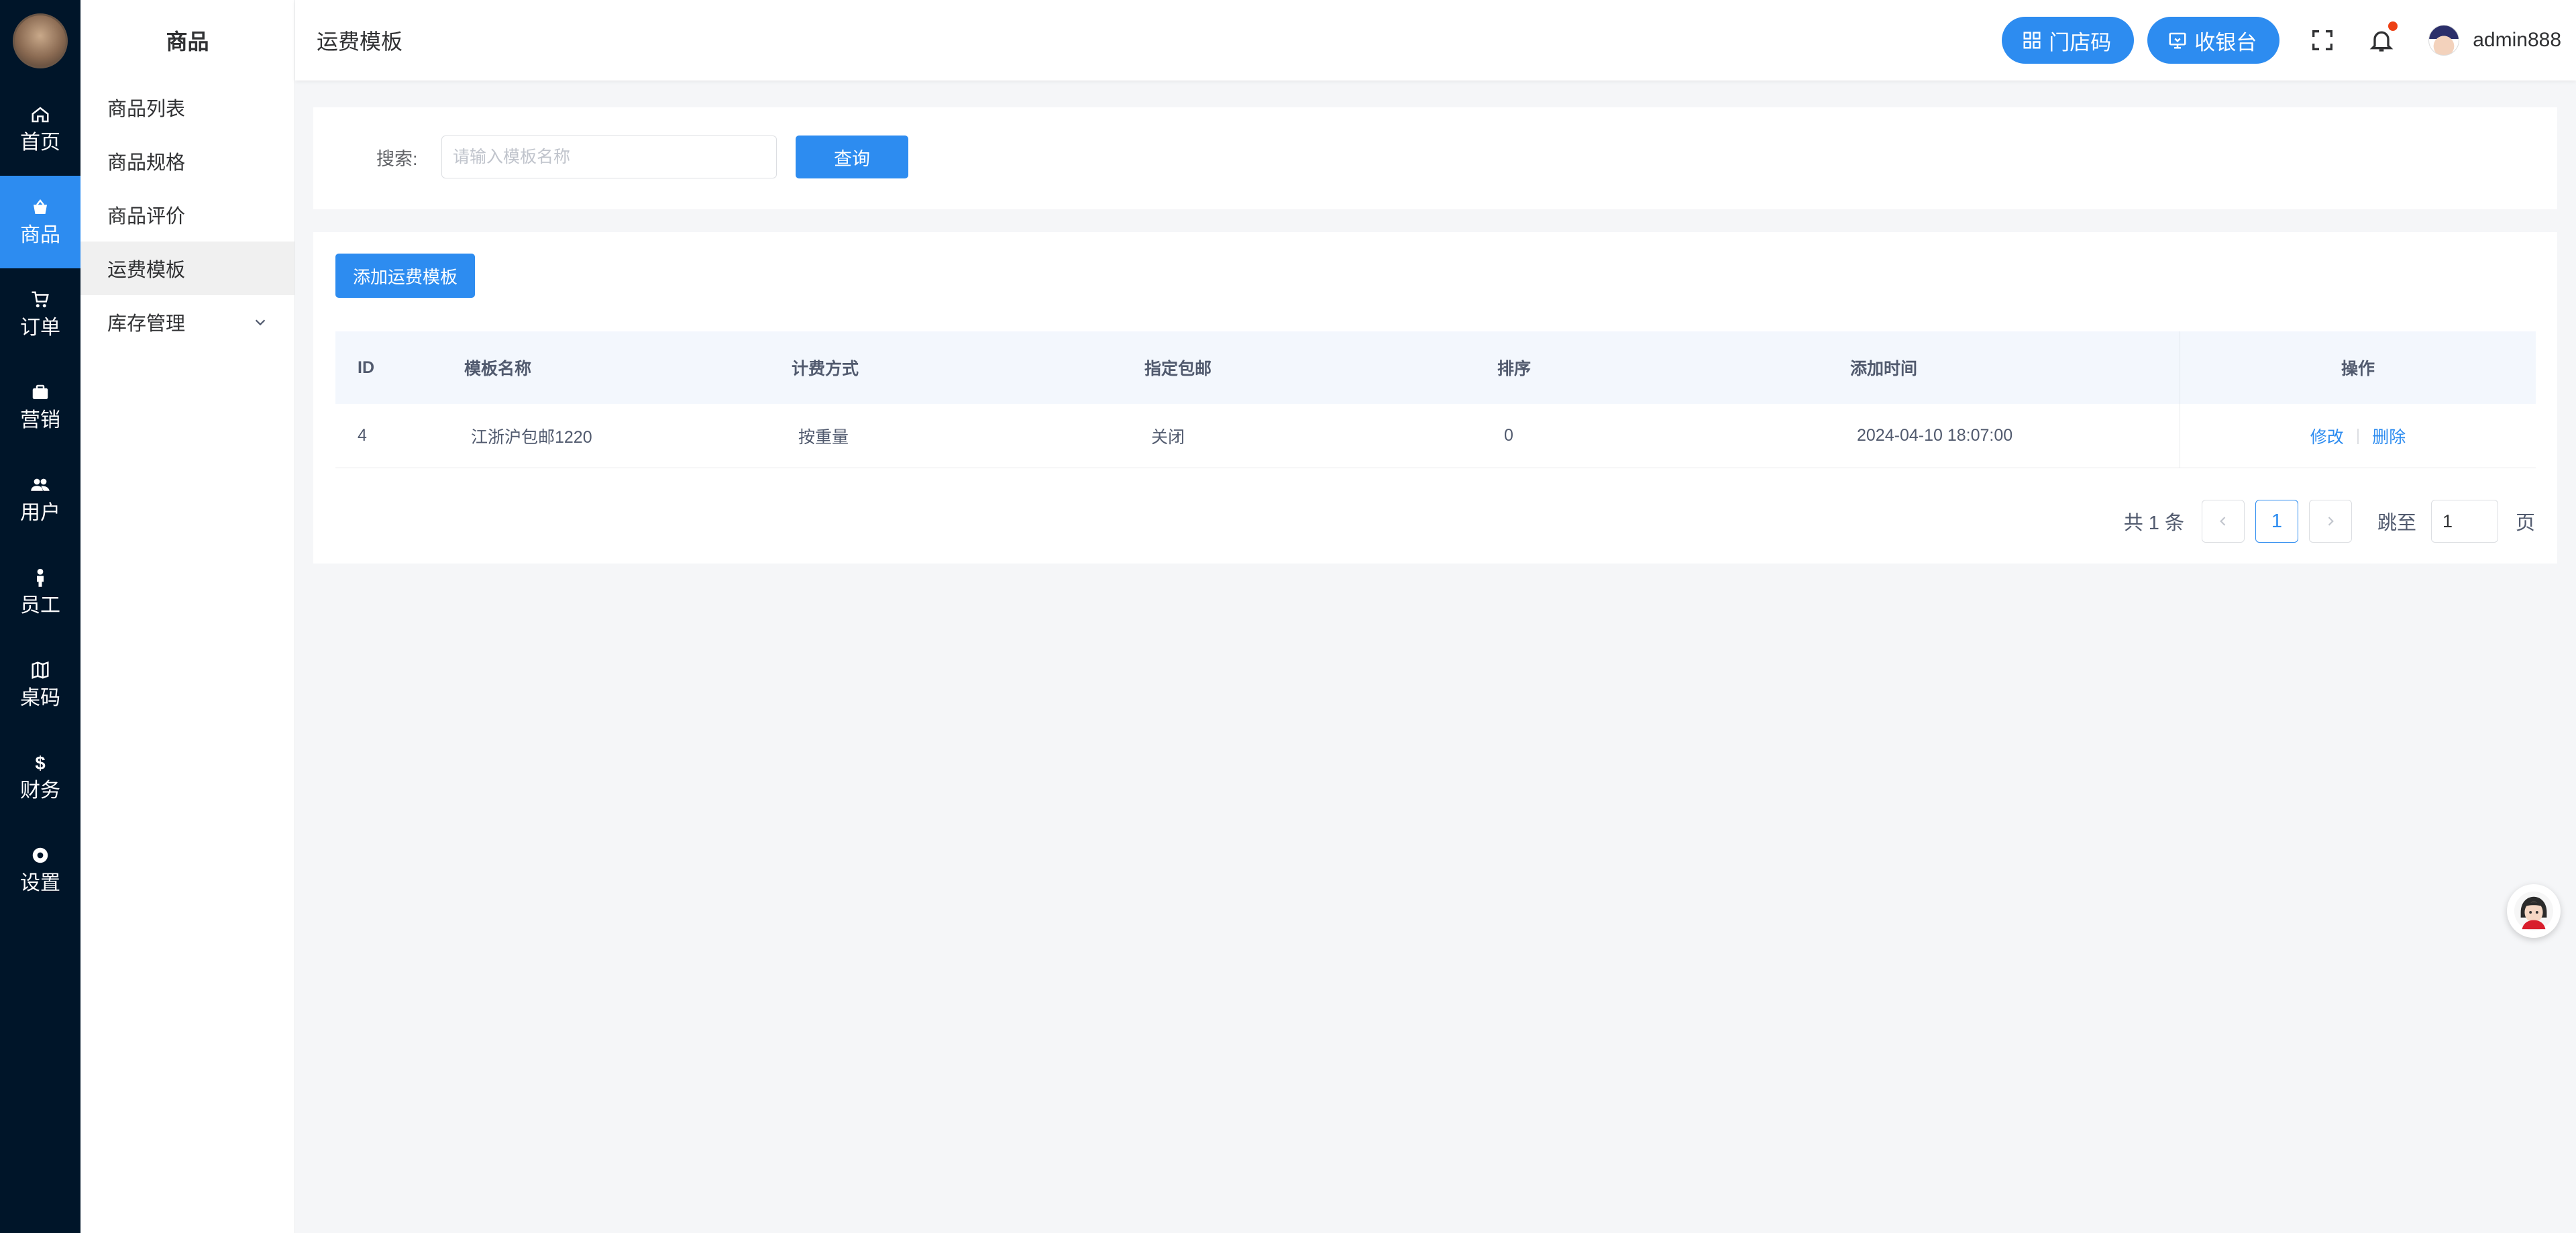 This screenshot has width=2576, height=1233. I want to click on sub-nav-item-label: 商品评价, so click(146, 217).